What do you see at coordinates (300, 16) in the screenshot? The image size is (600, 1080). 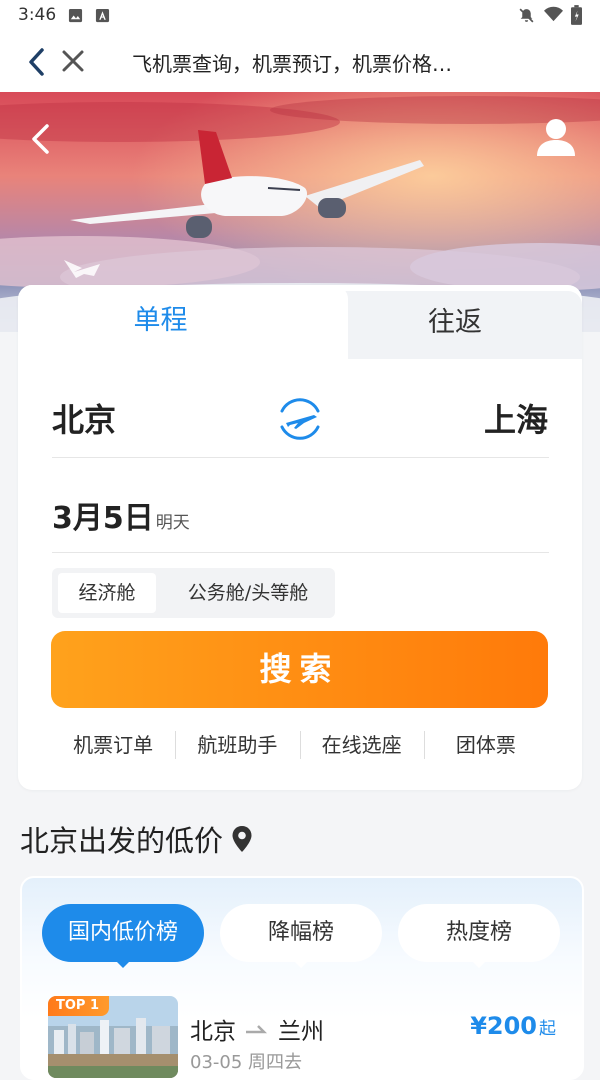 I see `status-bar: 3:46` at bounding box center [300, 16].